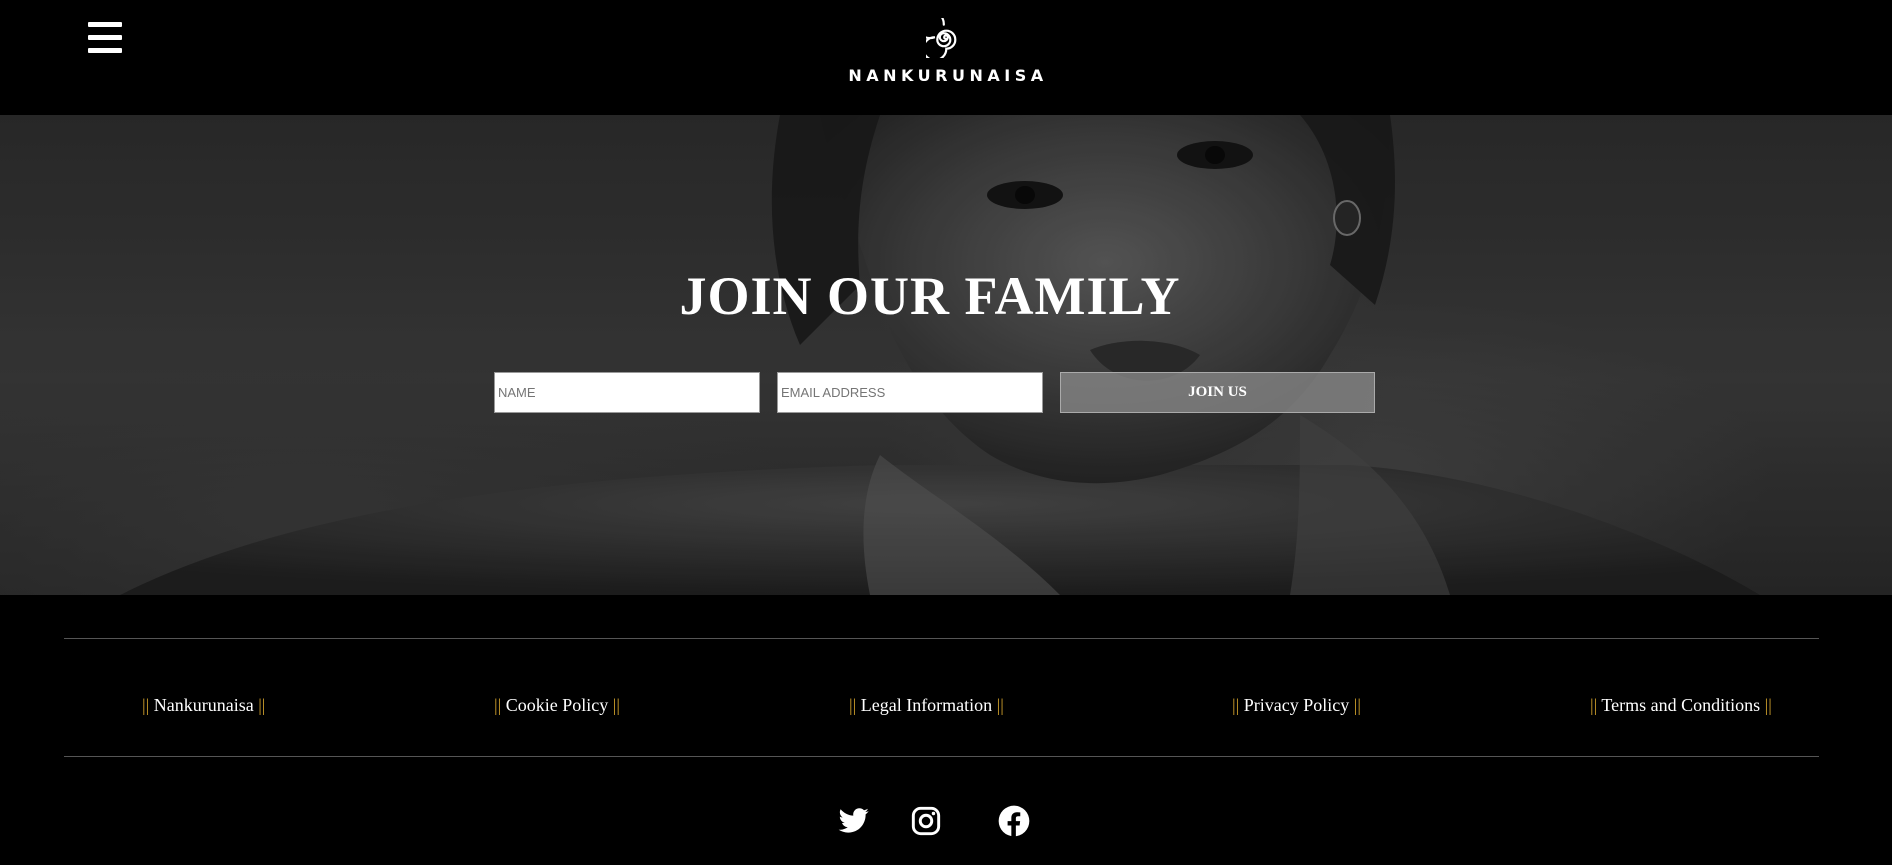  I want to click on signup-form: JOIN US, so click(946, 393).